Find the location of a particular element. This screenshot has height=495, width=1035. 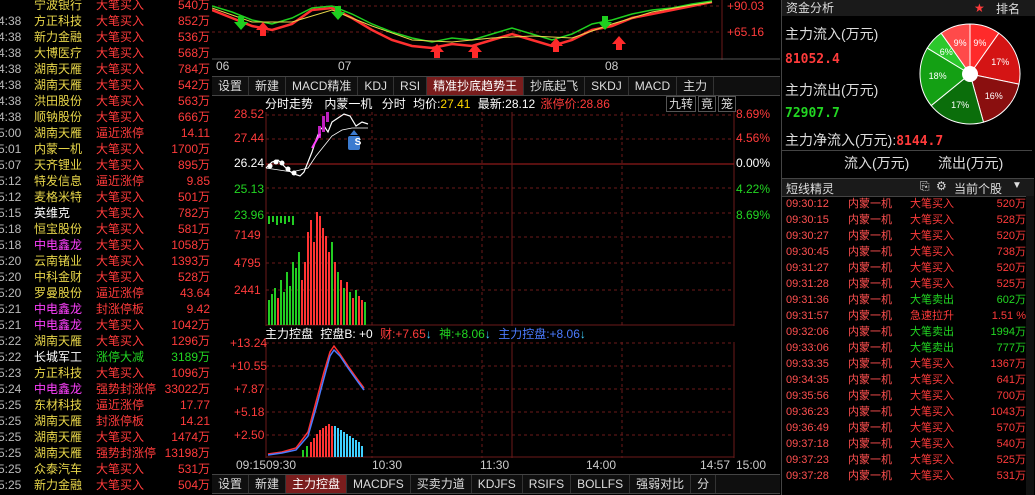

rank-tab: 排名 is located at coordinates (1008, 8).